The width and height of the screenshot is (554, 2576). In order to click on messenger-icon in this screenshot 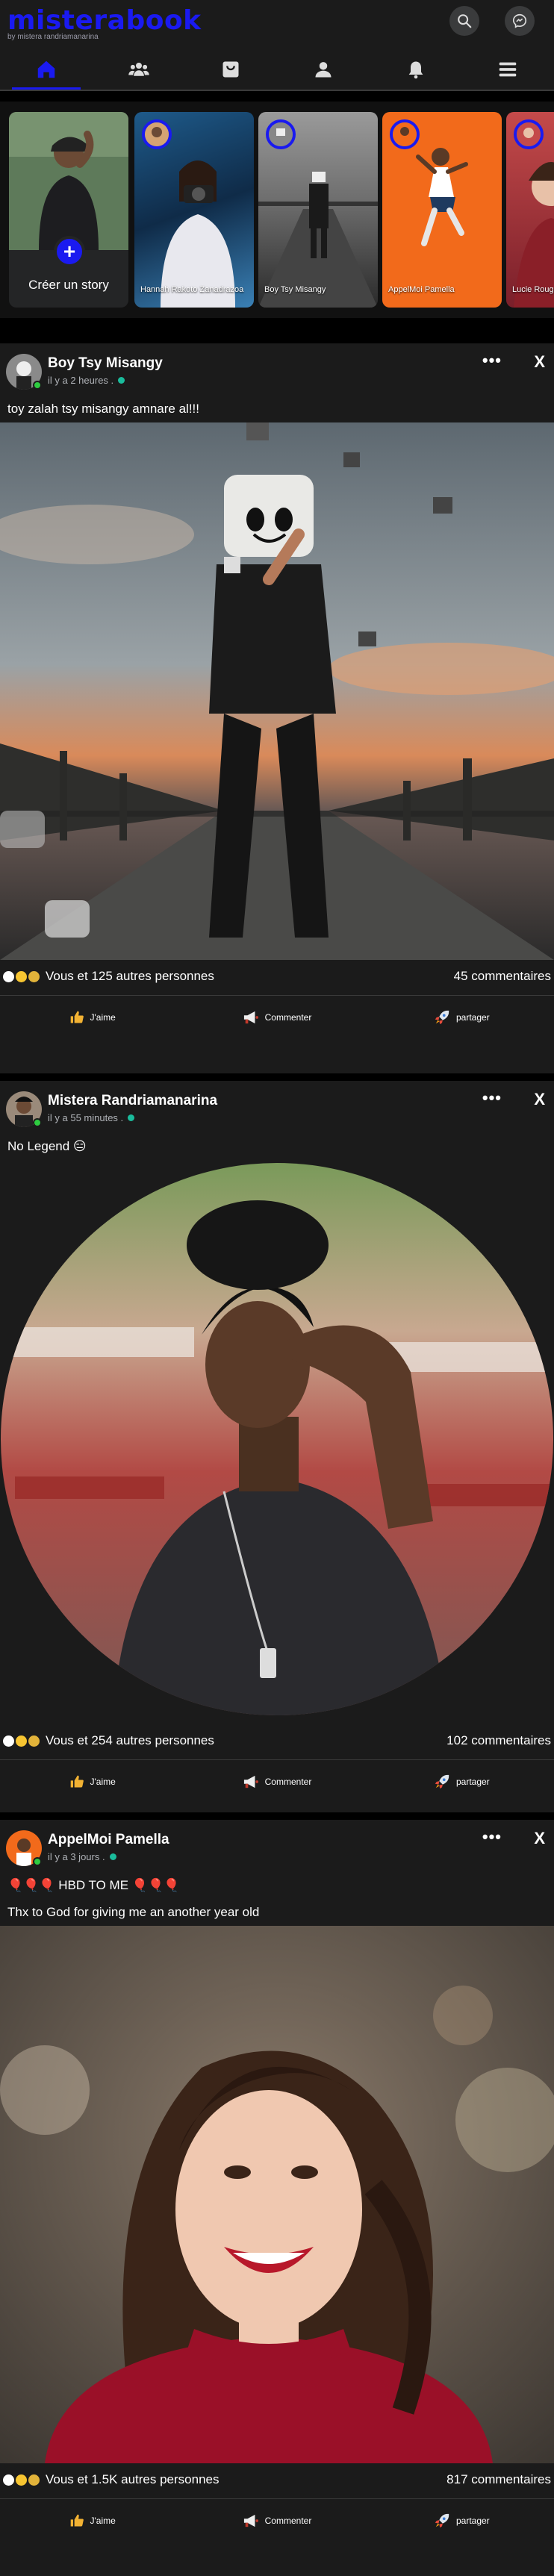, I will do `click(519, 20)`.